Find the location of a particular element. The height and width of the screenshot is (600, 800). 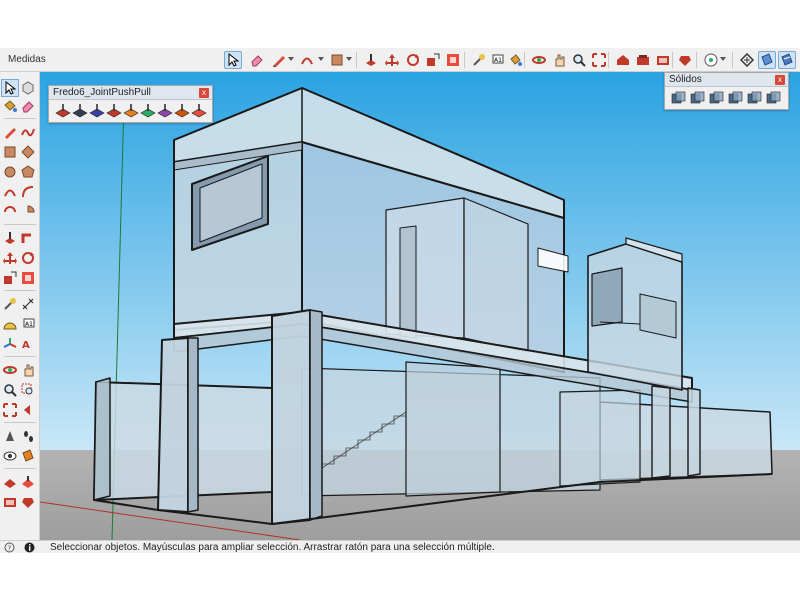

trim-icon is located at coordinates (755, 98).